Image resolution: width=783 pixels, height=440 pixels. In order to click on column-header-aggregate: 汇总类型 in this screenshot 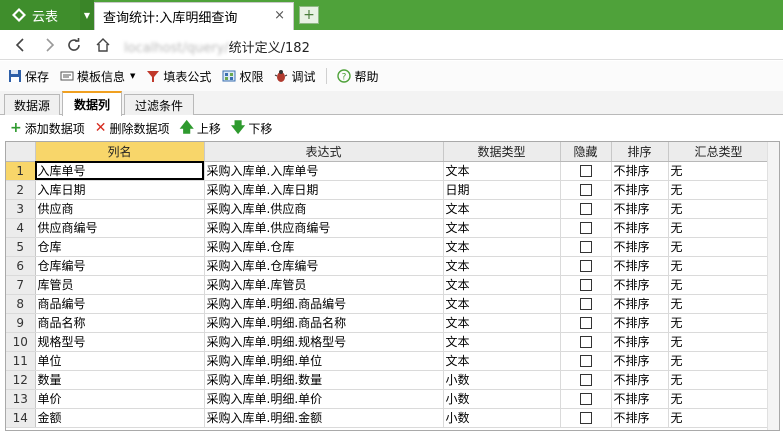, I will do `click(719, 152)`.